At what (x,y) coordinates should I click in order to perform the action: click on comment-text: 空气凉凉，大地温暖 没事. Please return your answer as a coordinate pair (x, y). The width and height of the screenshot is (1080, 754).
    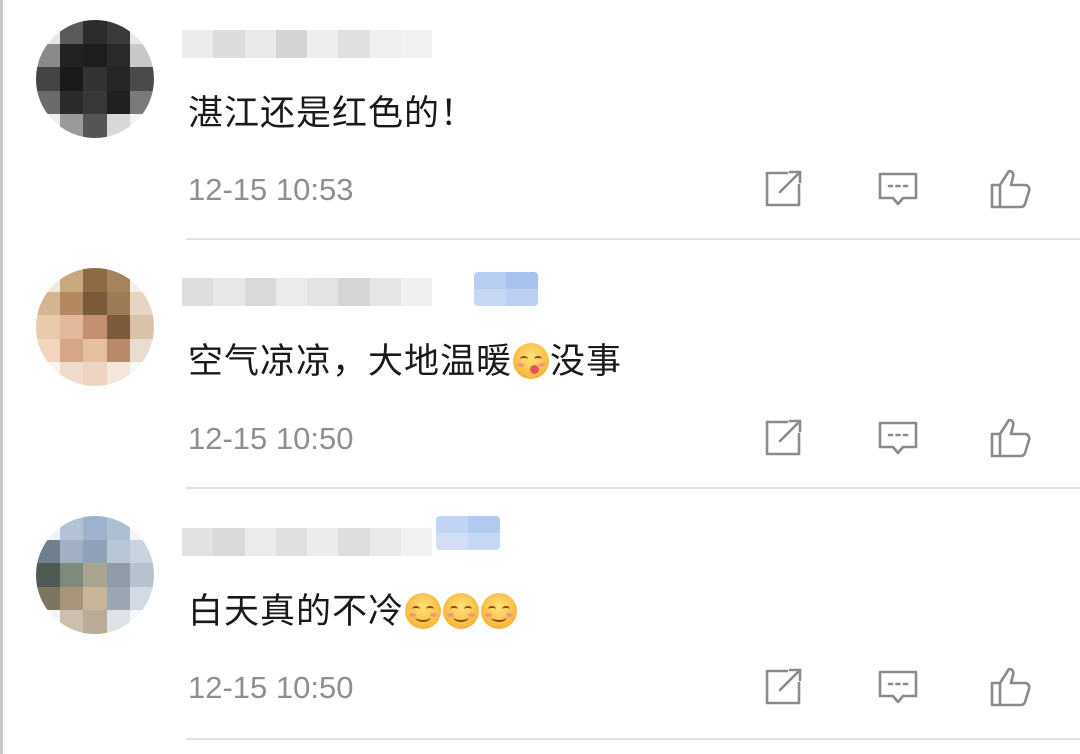
    Looking at the image, I should click on (405, 362).